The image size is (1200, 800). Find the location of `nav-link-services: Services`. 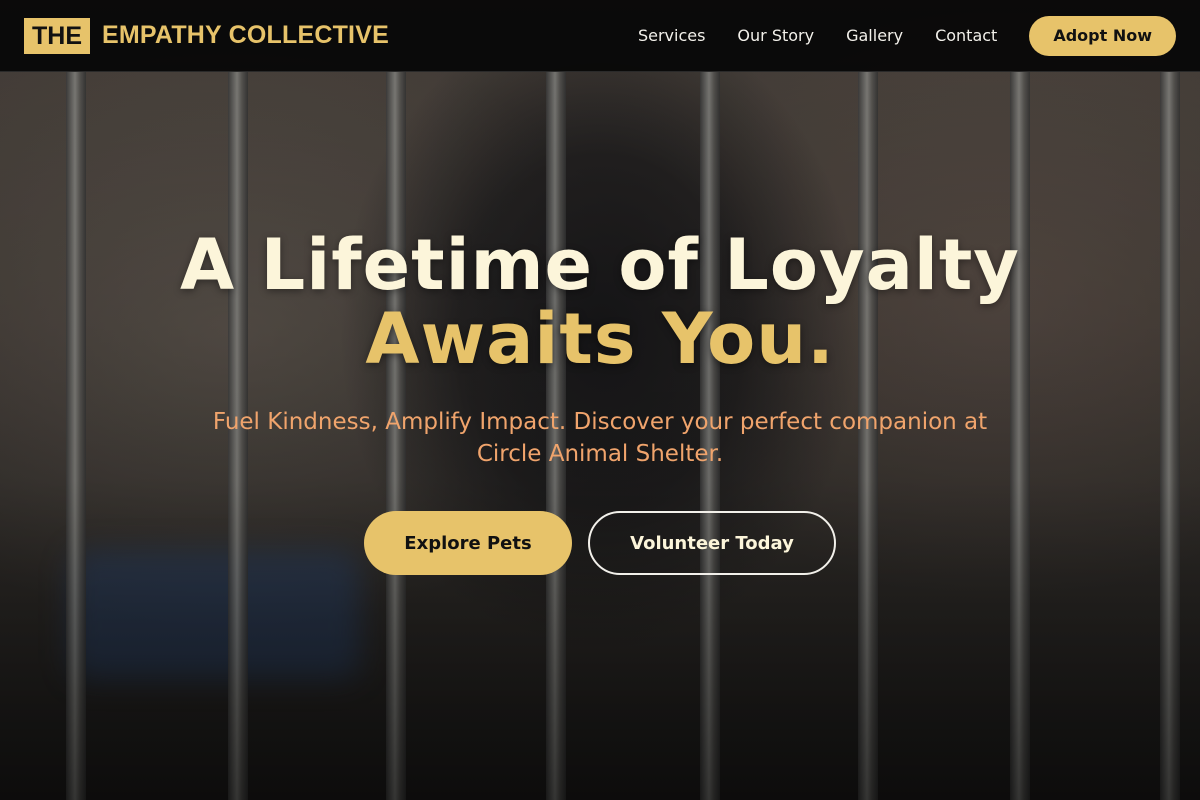

nav-link-services: Services is located at coordinates (671, 35).